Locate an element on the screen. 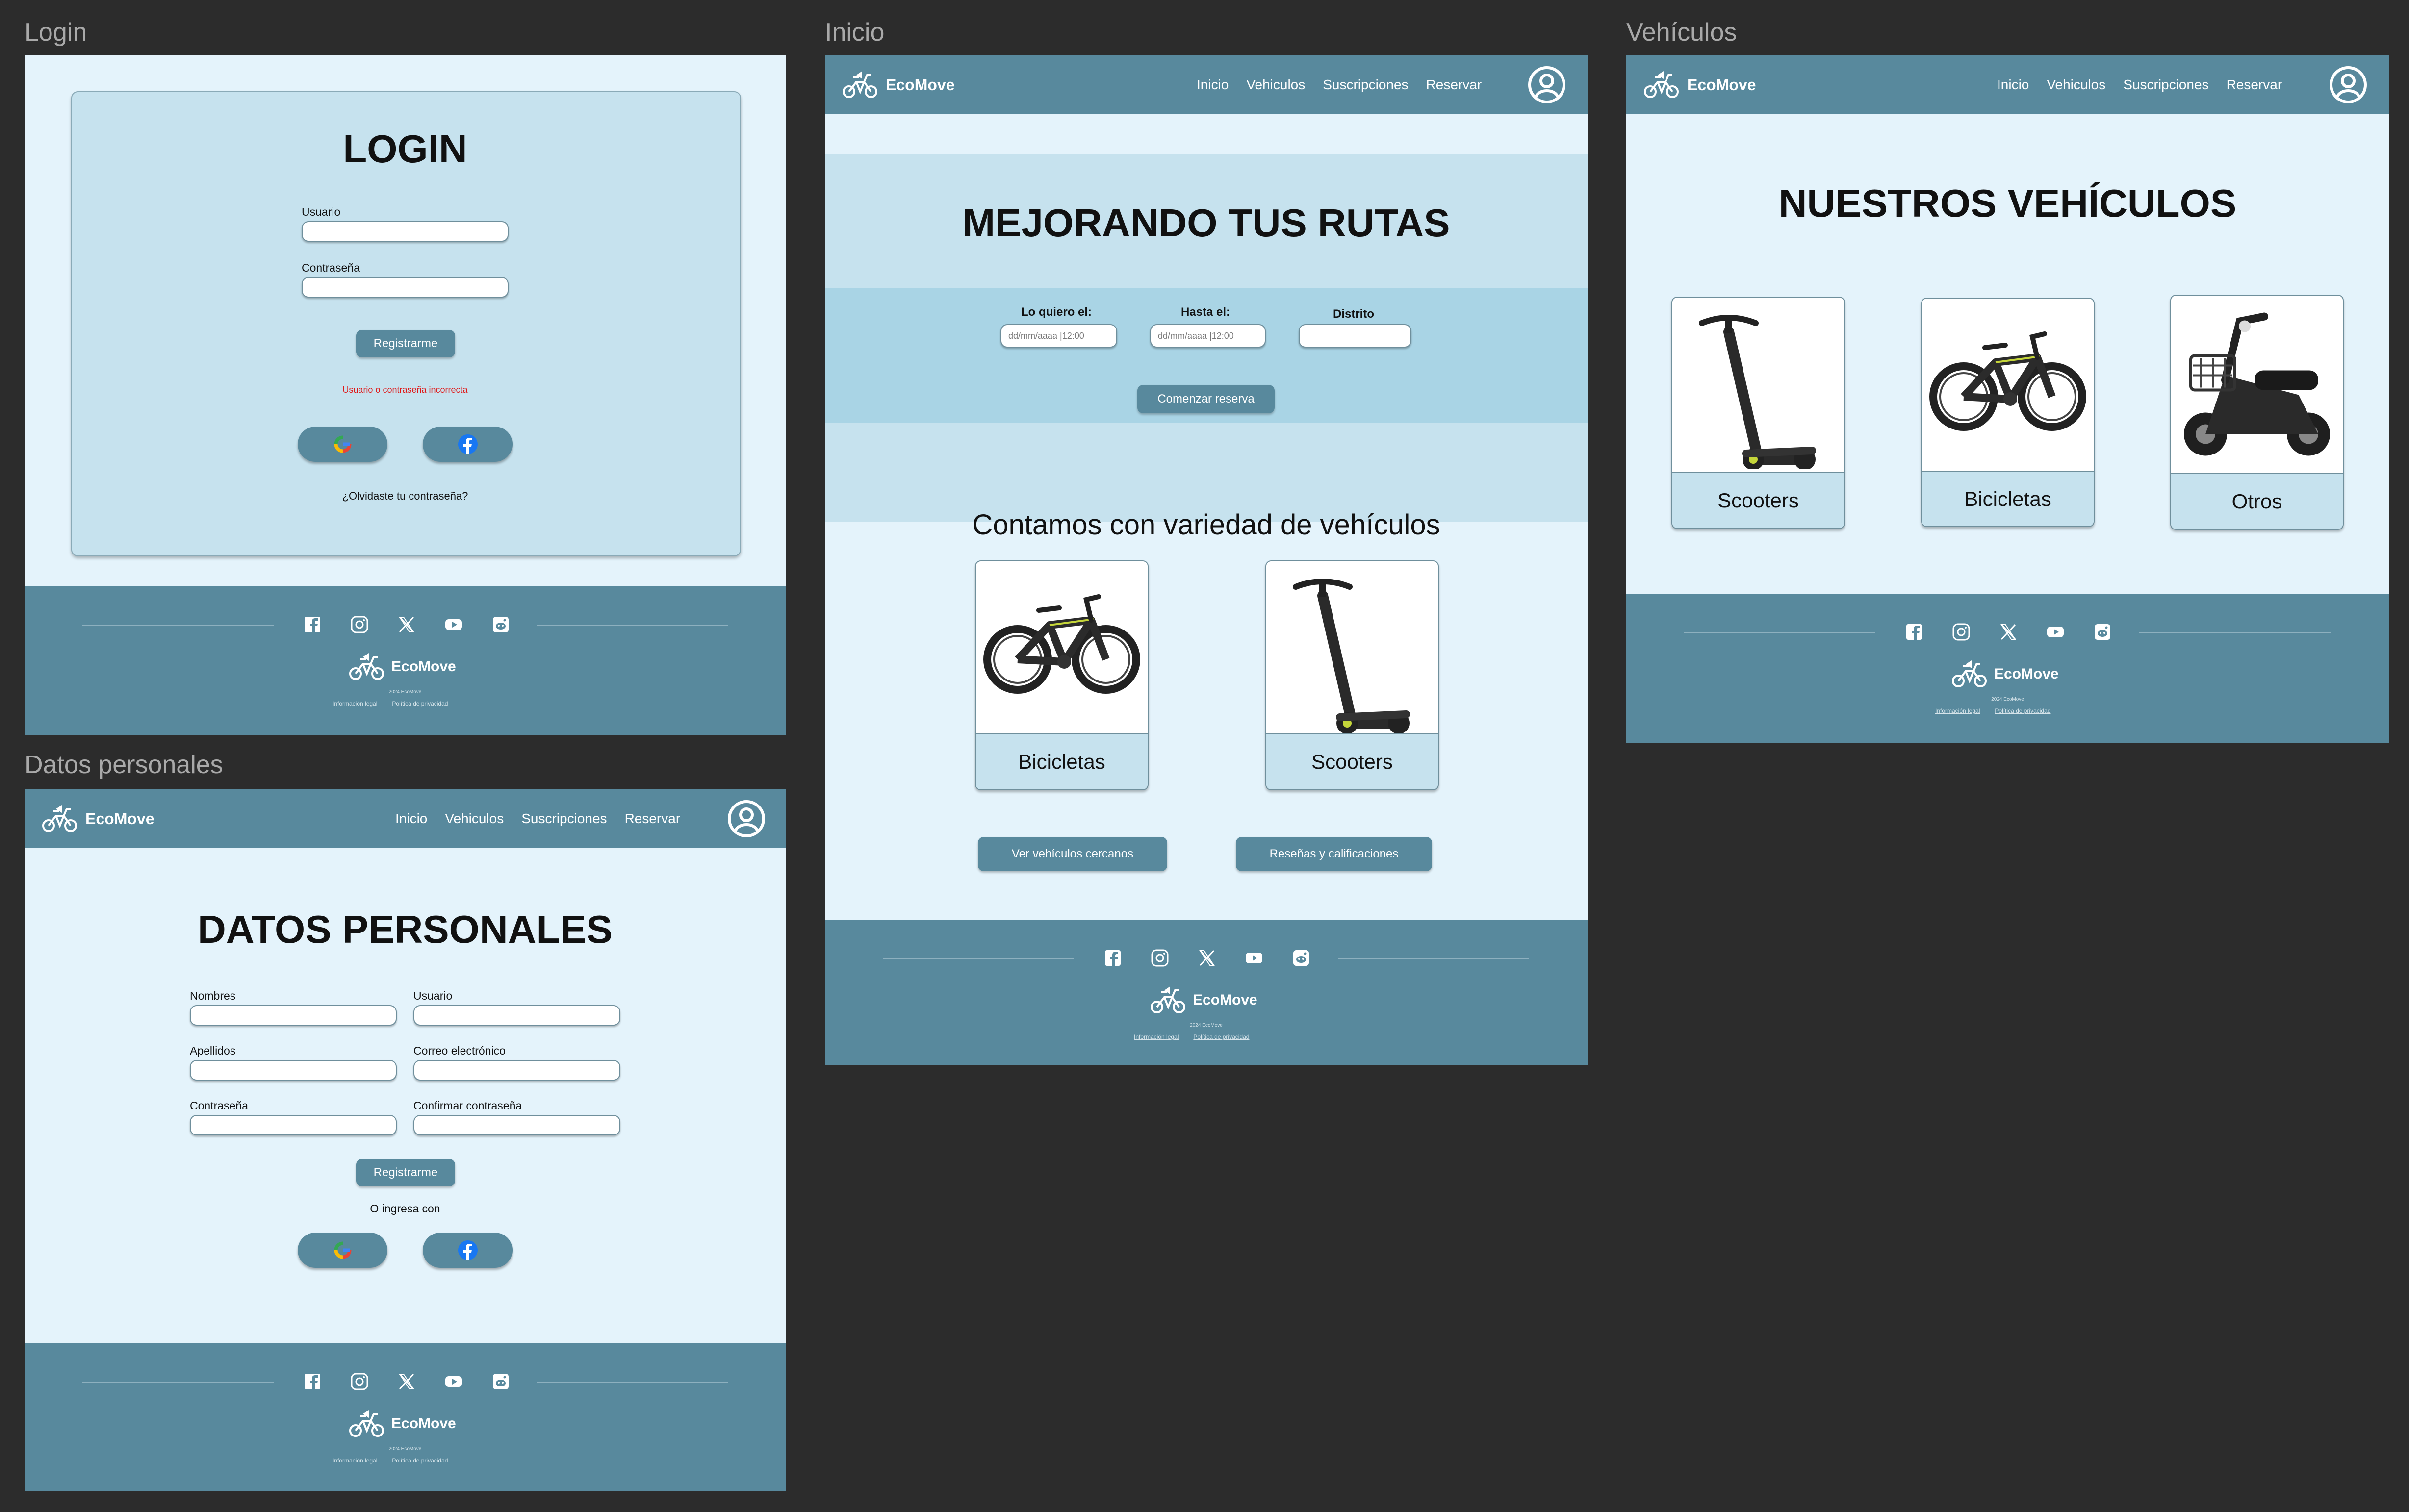  reviews-button: Reseñas y calificaciones is located at coordinates (1334, 854).